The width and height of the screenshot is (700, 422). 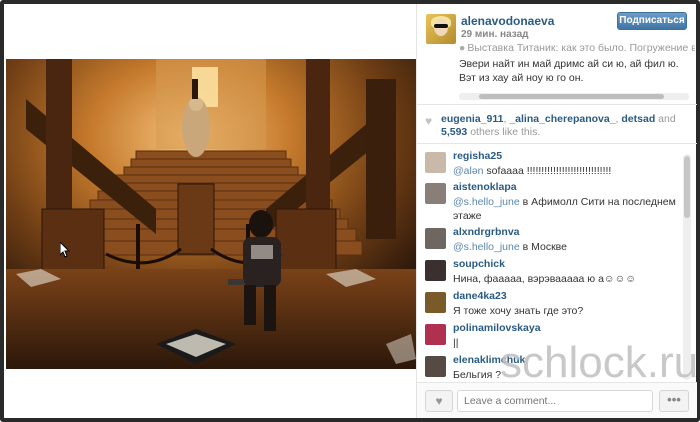 What do you see at coordinates (486, 232) in the screenshot?
I see `comment-username: alxndrgrbnva` at bounding box center [486, 232].